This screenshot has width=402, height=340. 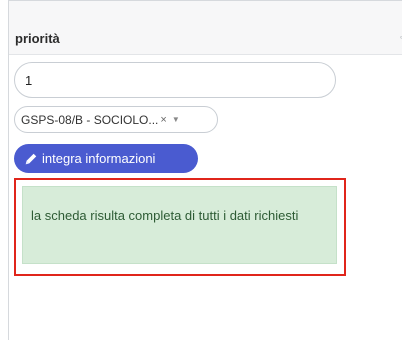 What do you see at coordinates (175, 80) in the screenshot?
I see `priority-input` at bounding box center [175, 80].